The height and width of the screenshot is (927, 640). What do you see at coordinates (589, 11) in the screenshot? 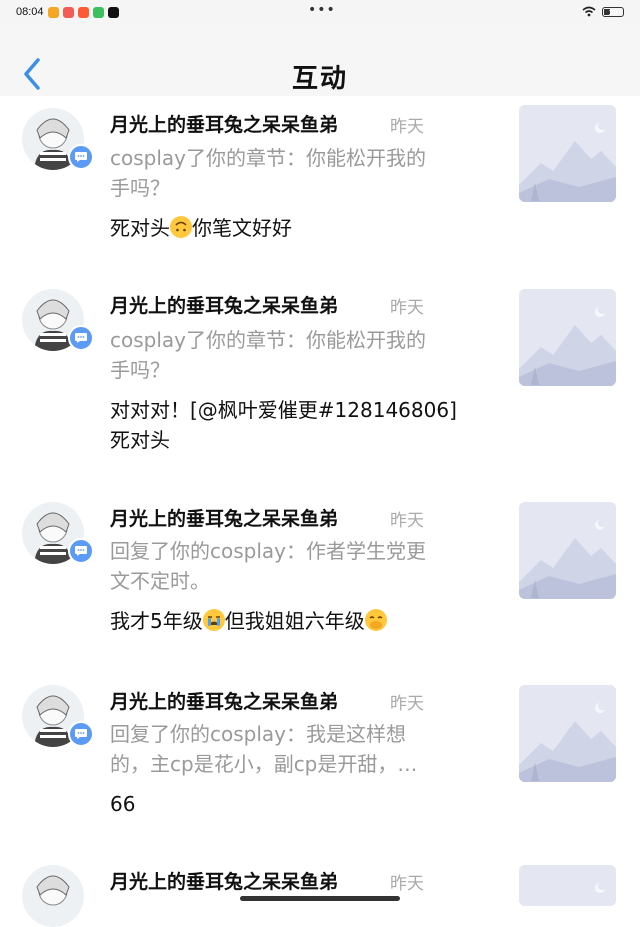
I see `wifi-icon` at bounding box center [589, 11].